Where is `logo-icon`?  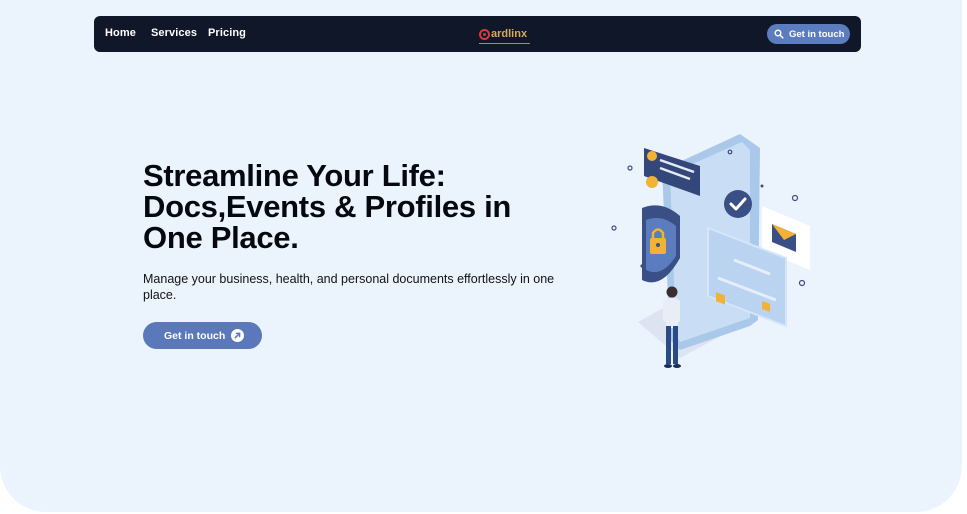
logo-icon is located at coordinates (484, 34).